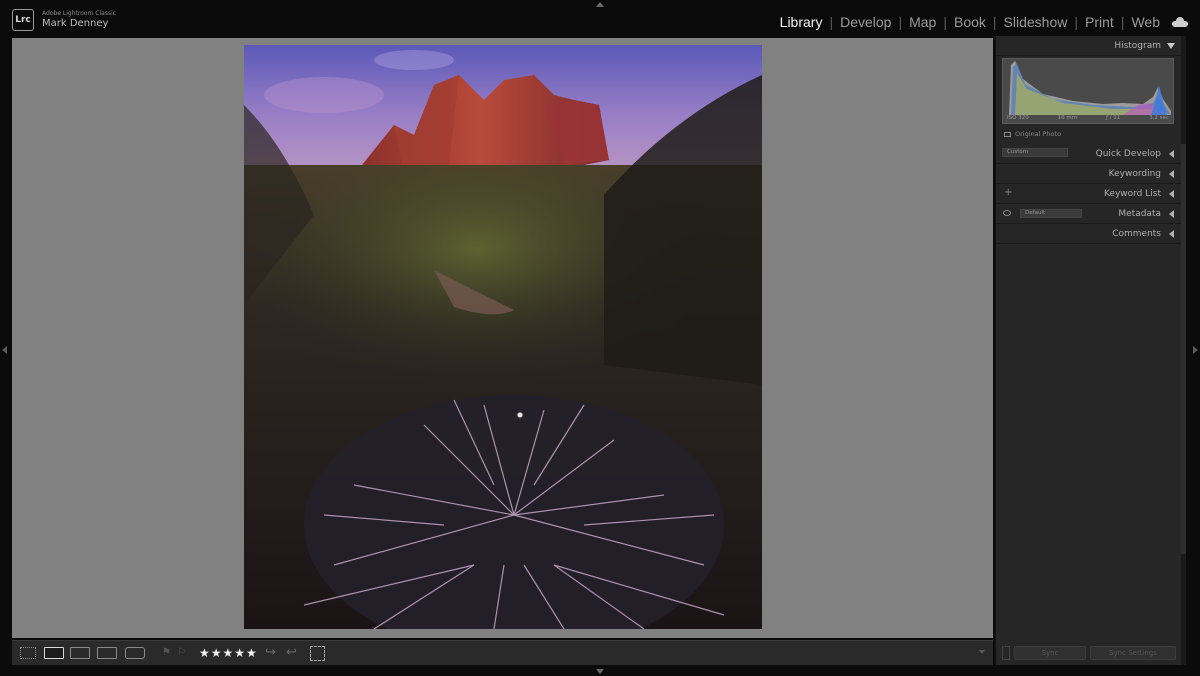 The width and height of the screenshot is (1200, 676). I want to click on original-photo-label: Original Photo, so click(1038, 134).